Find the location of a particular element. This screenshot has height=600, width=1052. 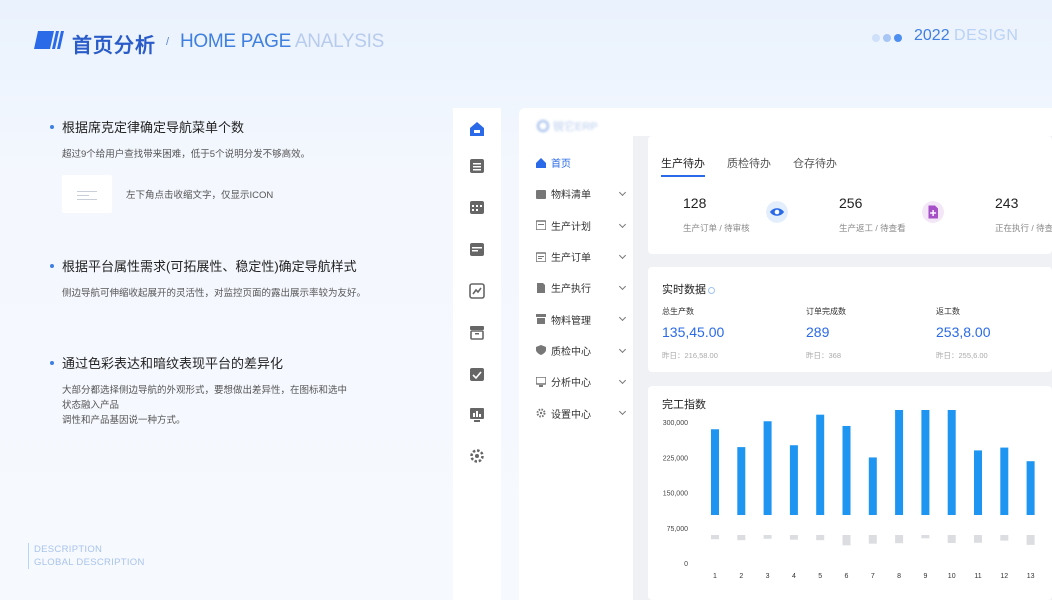

collapse-demo-box is located at coordinates (87, 194).